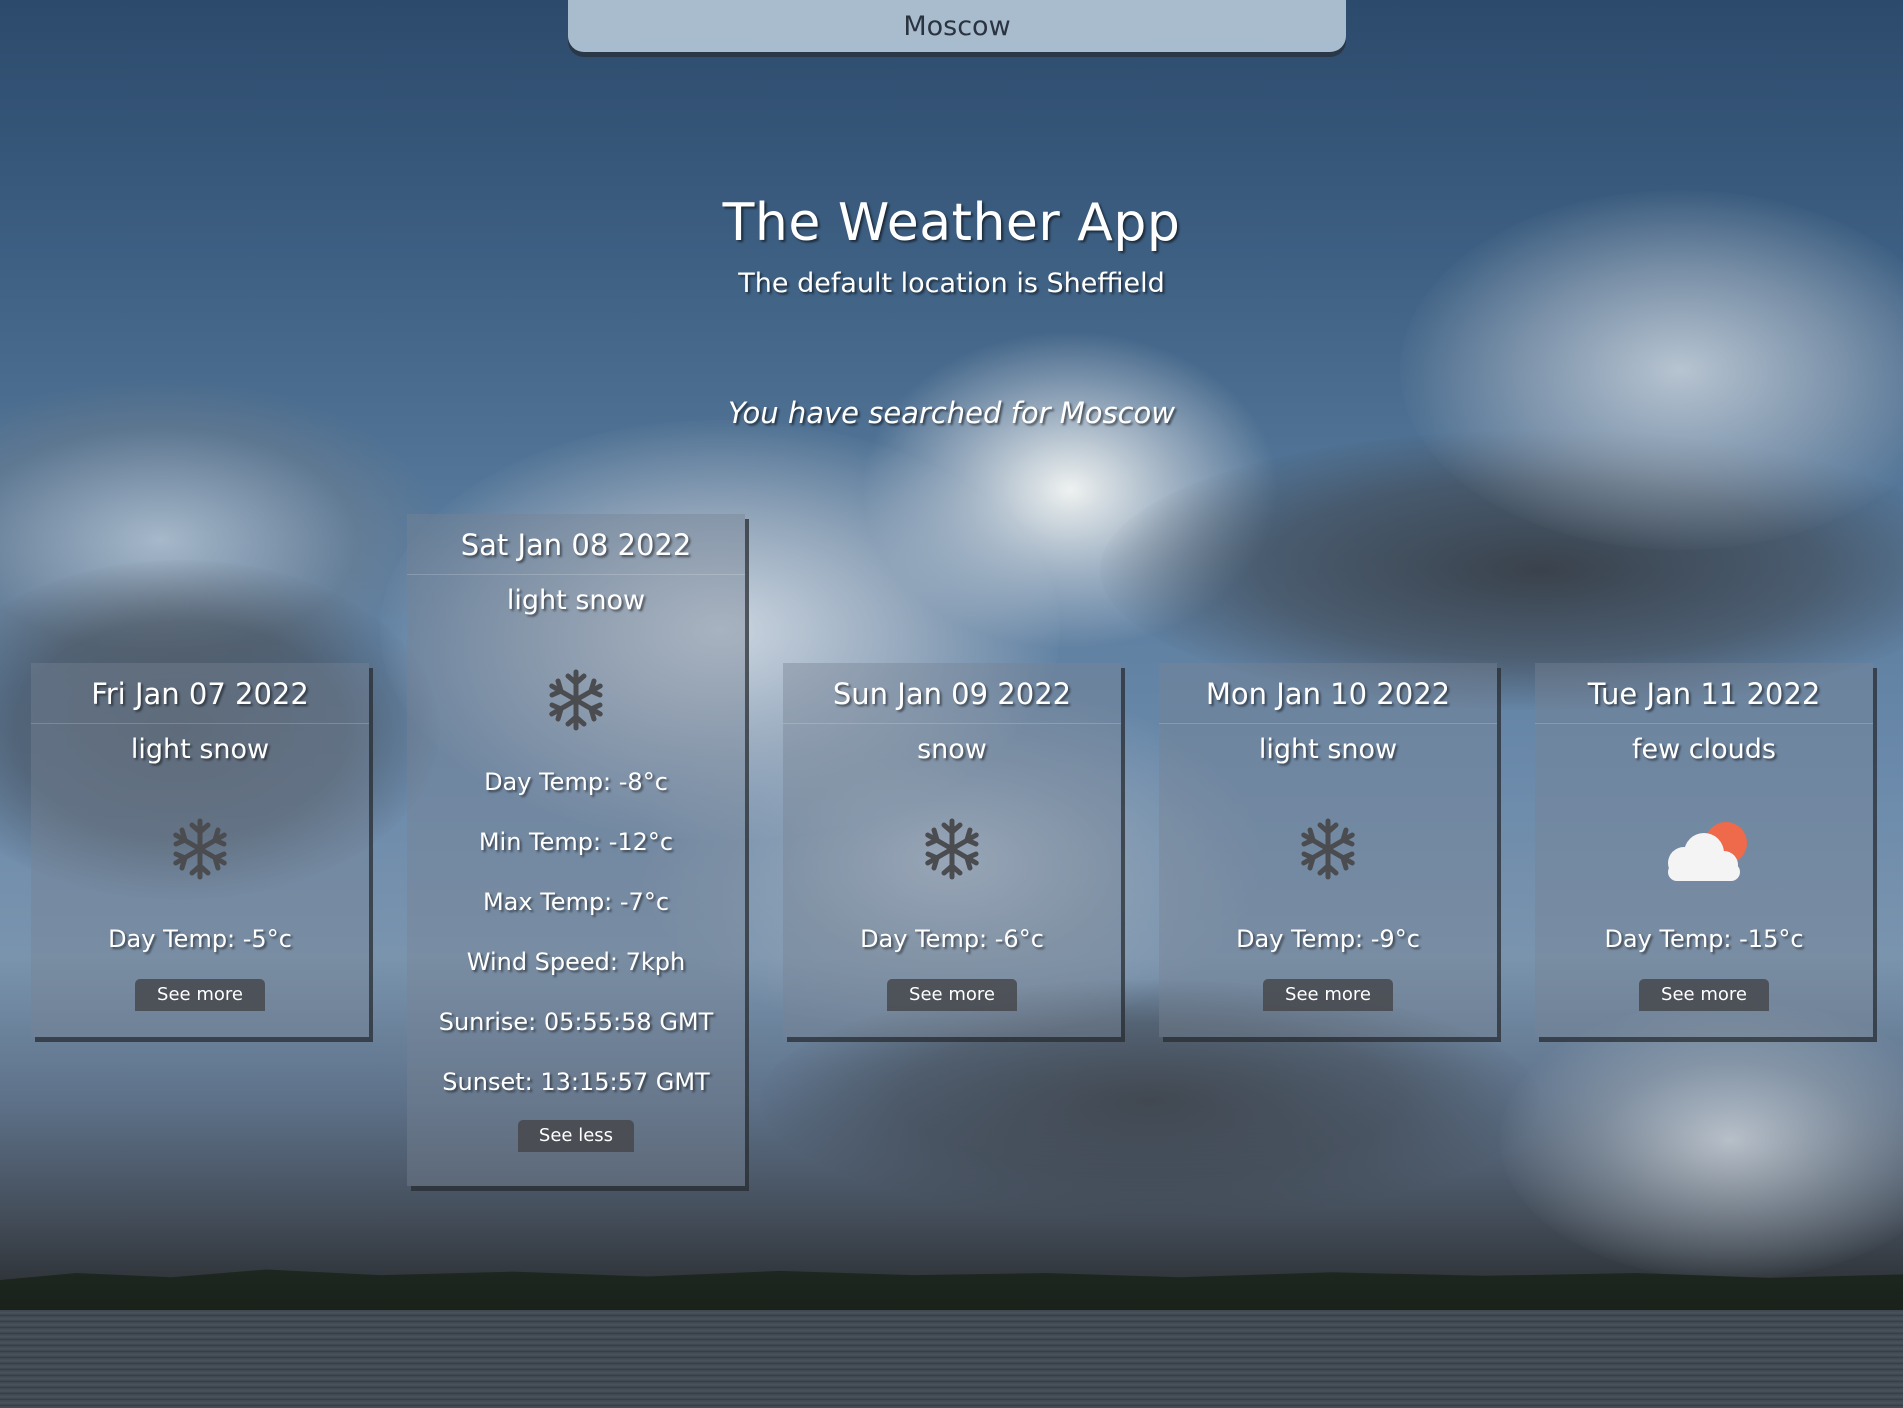 This screenshot has width=1903, height=1408. Describe the element at coordinates (200, 693) in the screenshot. I see `forecast-date: Fri Jan 07 2022` at that location.